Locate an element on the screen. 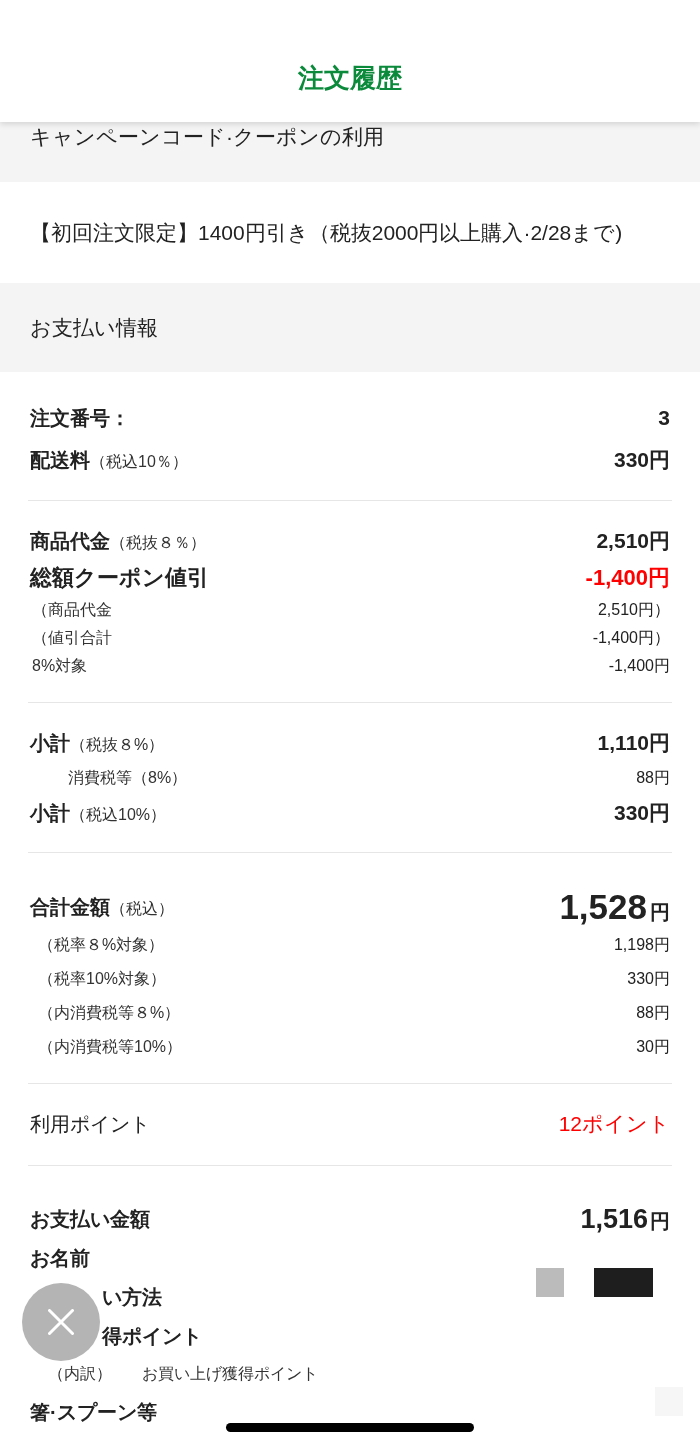 The image size is (700, 1446). tax-note: （税込10%） is located at coordinates (118, 815).